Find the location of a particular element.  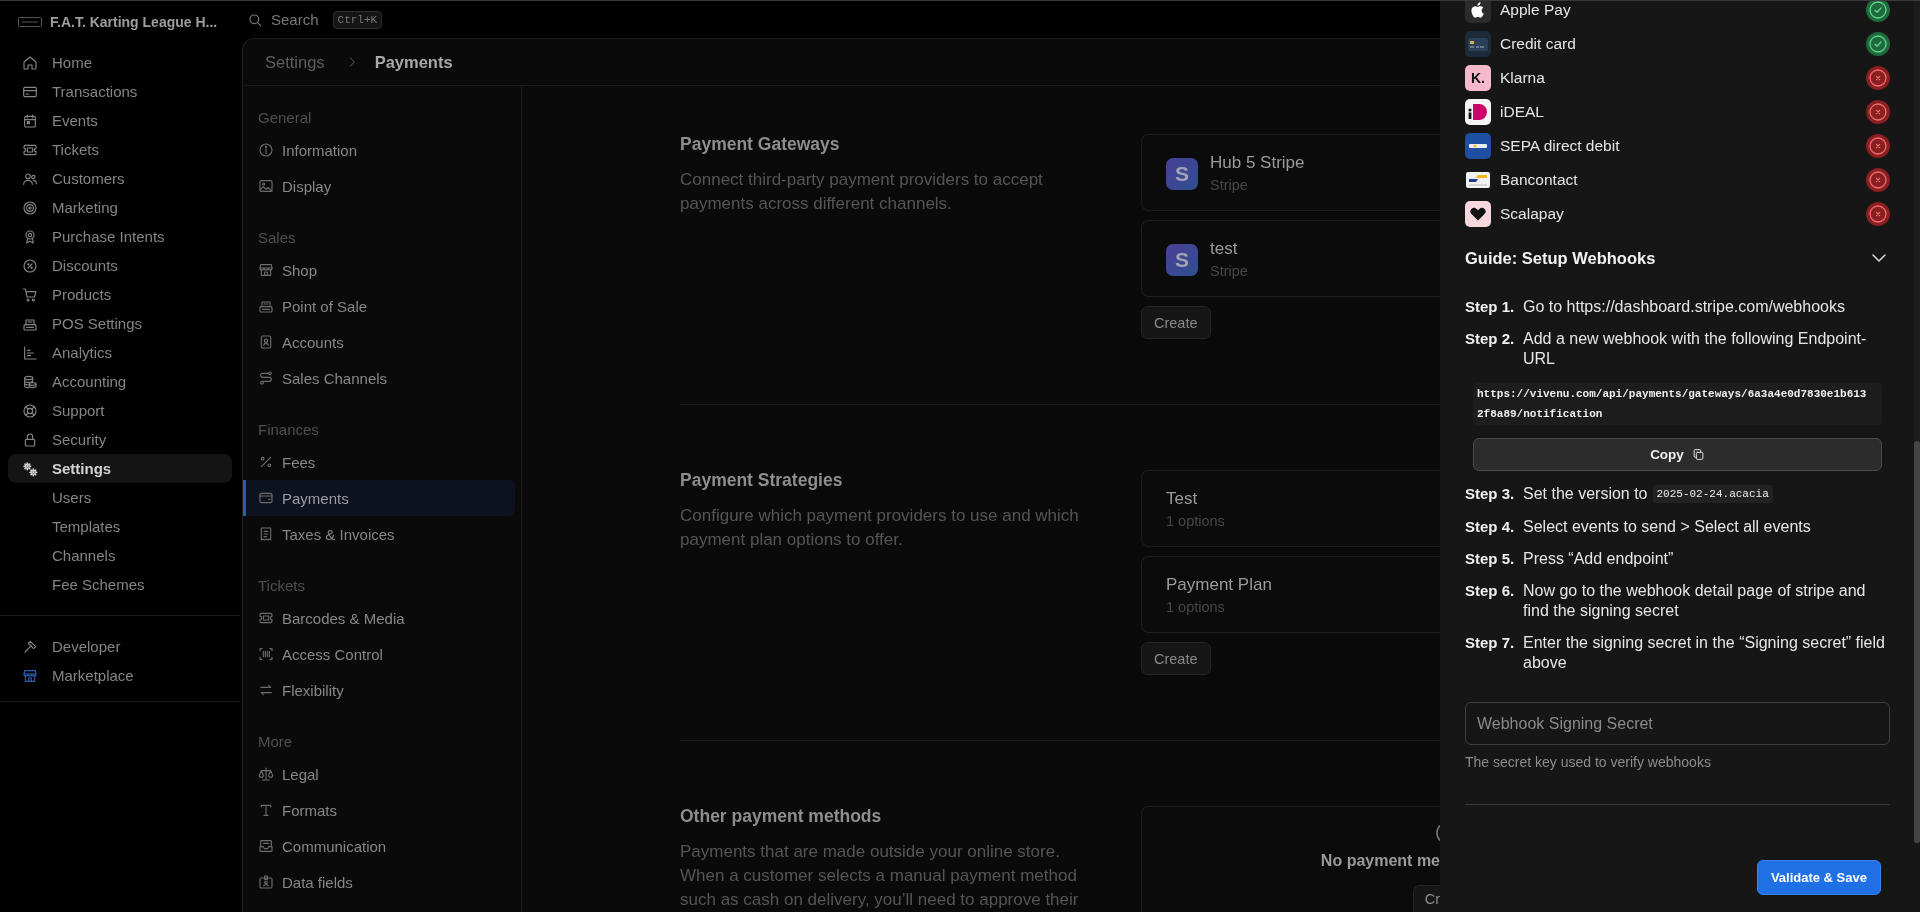

endpoint-url-block: https://vivenu.com/api/payments/gateways/6a3a4e0d7830e1b6132f8a89/notification is located at coordinates (1677, 404).